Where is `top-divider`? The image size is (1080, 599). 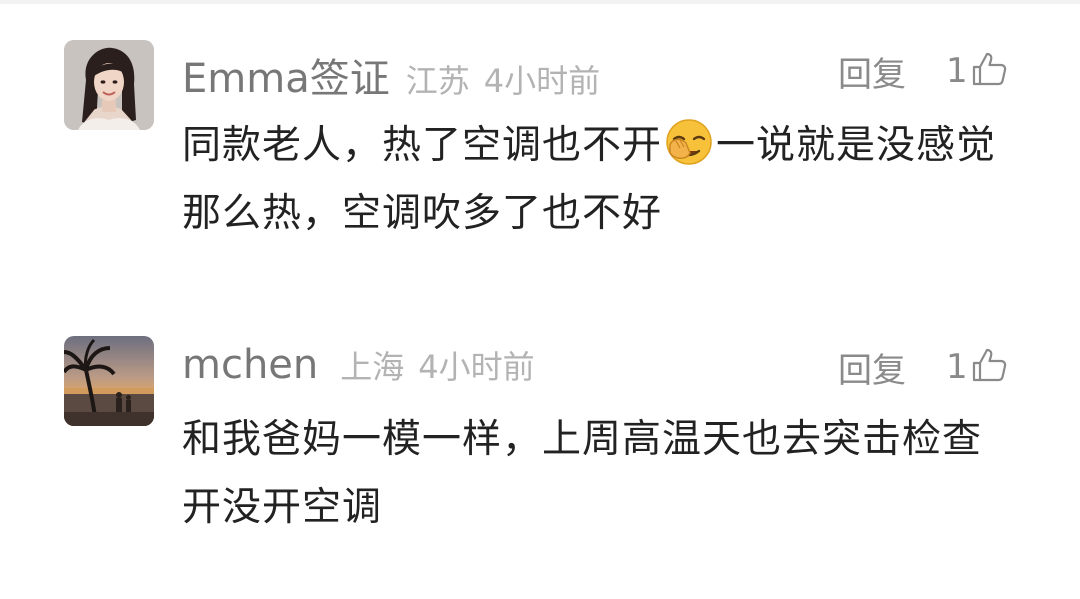 top-divider is located at coordinates (540, 2).